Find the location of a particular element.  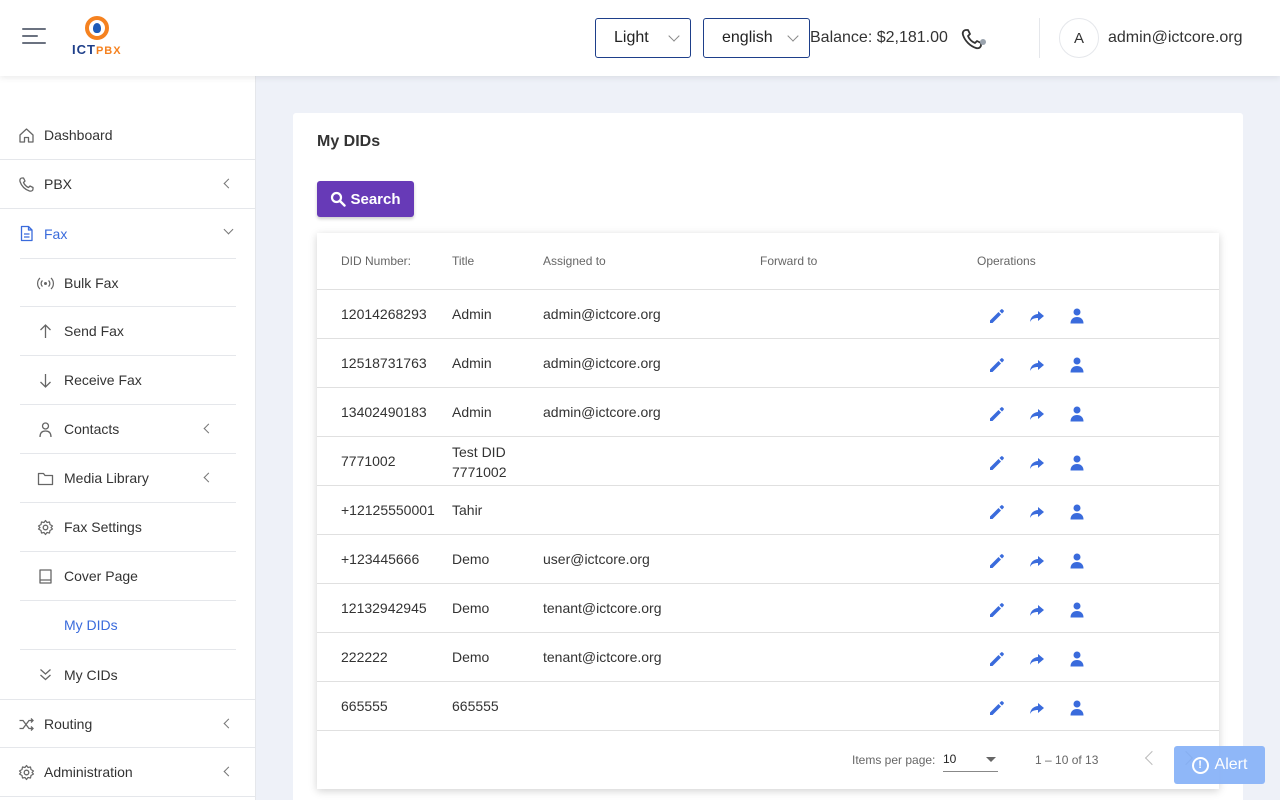

sidebar-item-media-library: Media Library is located at coordinates (128, 478).